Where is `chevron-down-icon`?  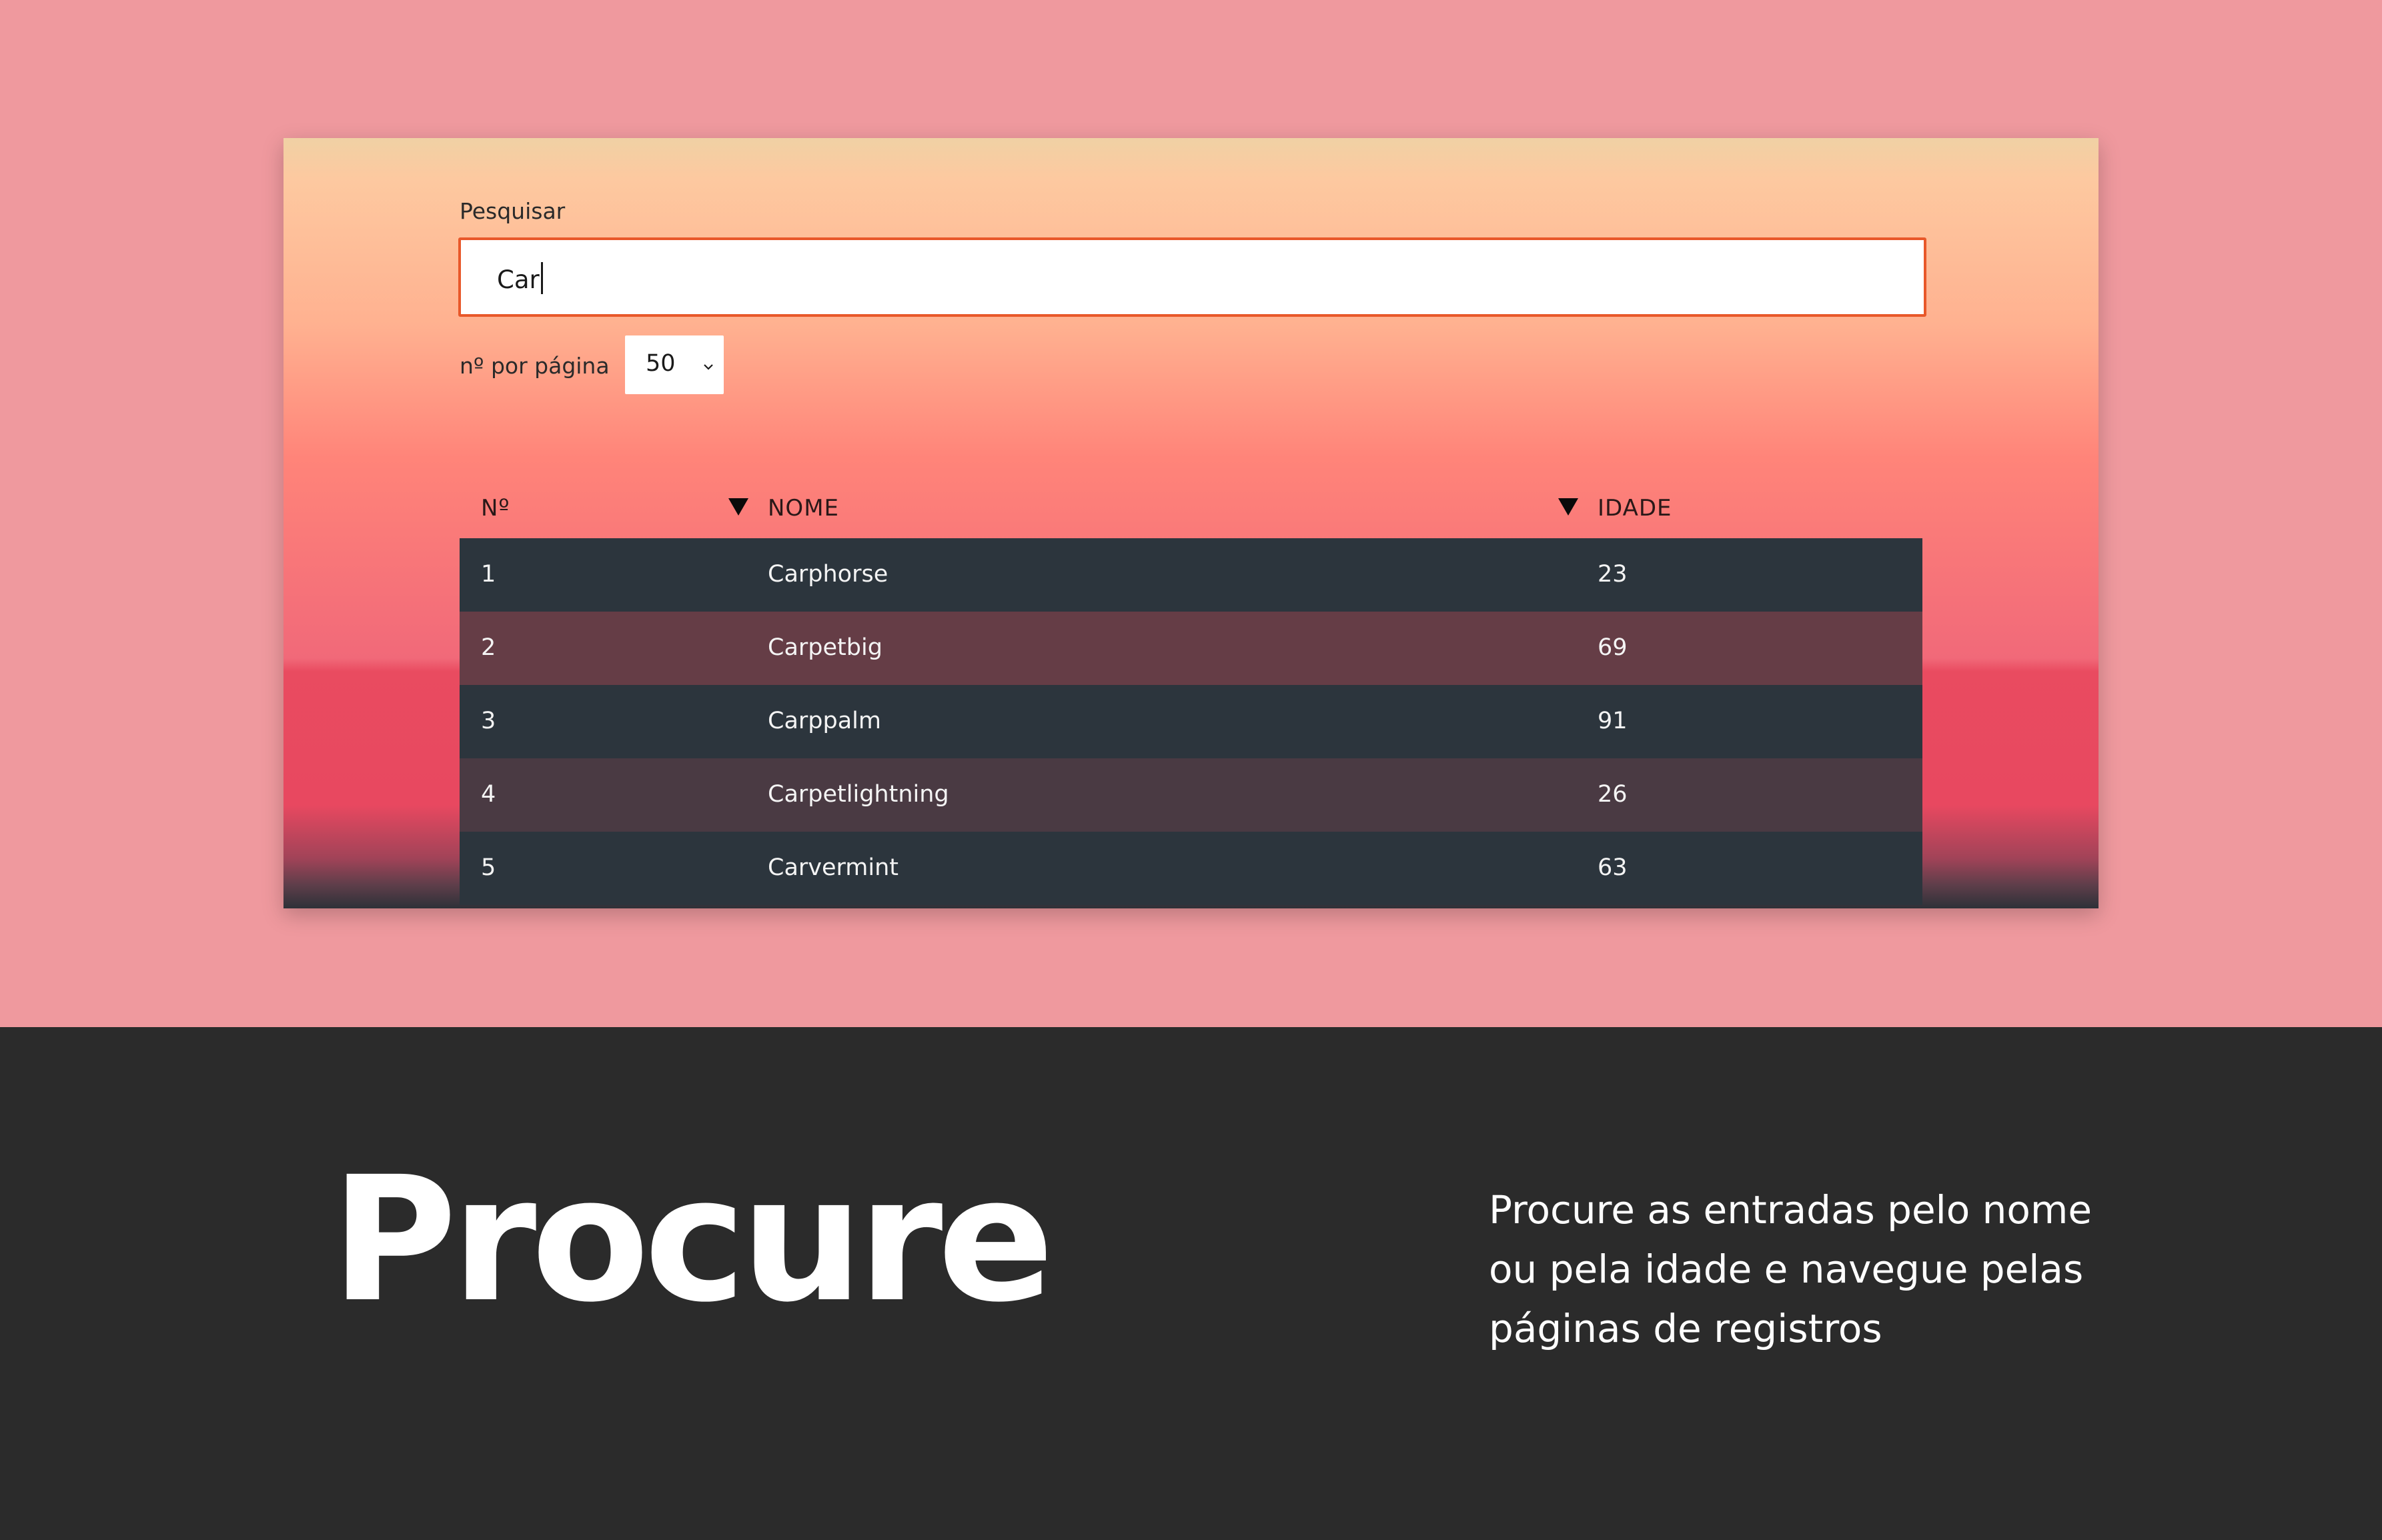 chevron-down-icon is located at coordinates (708, 367).